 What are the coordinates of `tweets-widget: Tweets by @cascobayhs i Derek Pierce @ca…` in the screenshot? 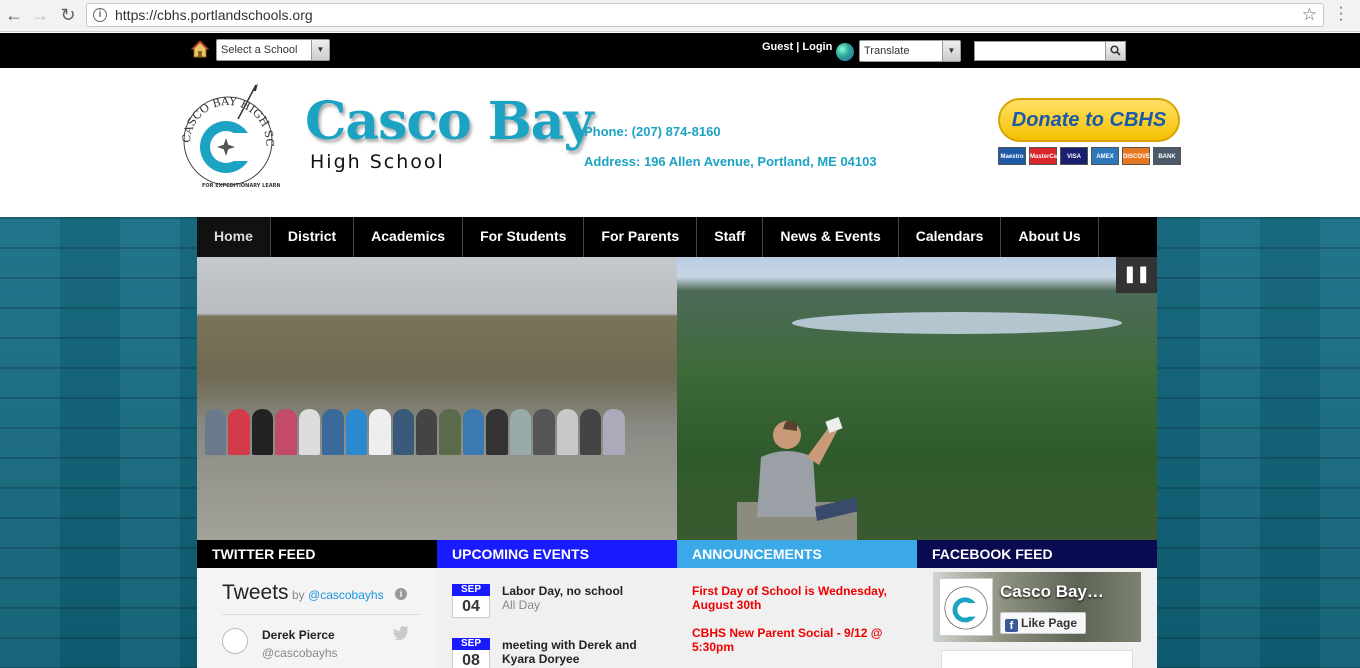 It's located at (317, 618).